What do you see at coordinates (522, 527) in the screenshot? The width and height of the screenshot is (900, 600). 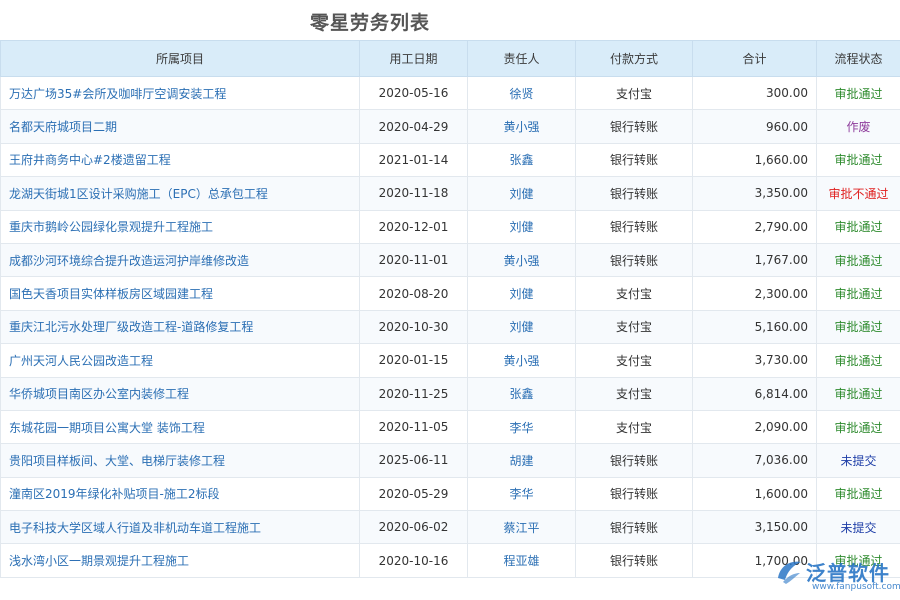 I see `cell-person: 蔡江平` at bounding box center [522, 527].